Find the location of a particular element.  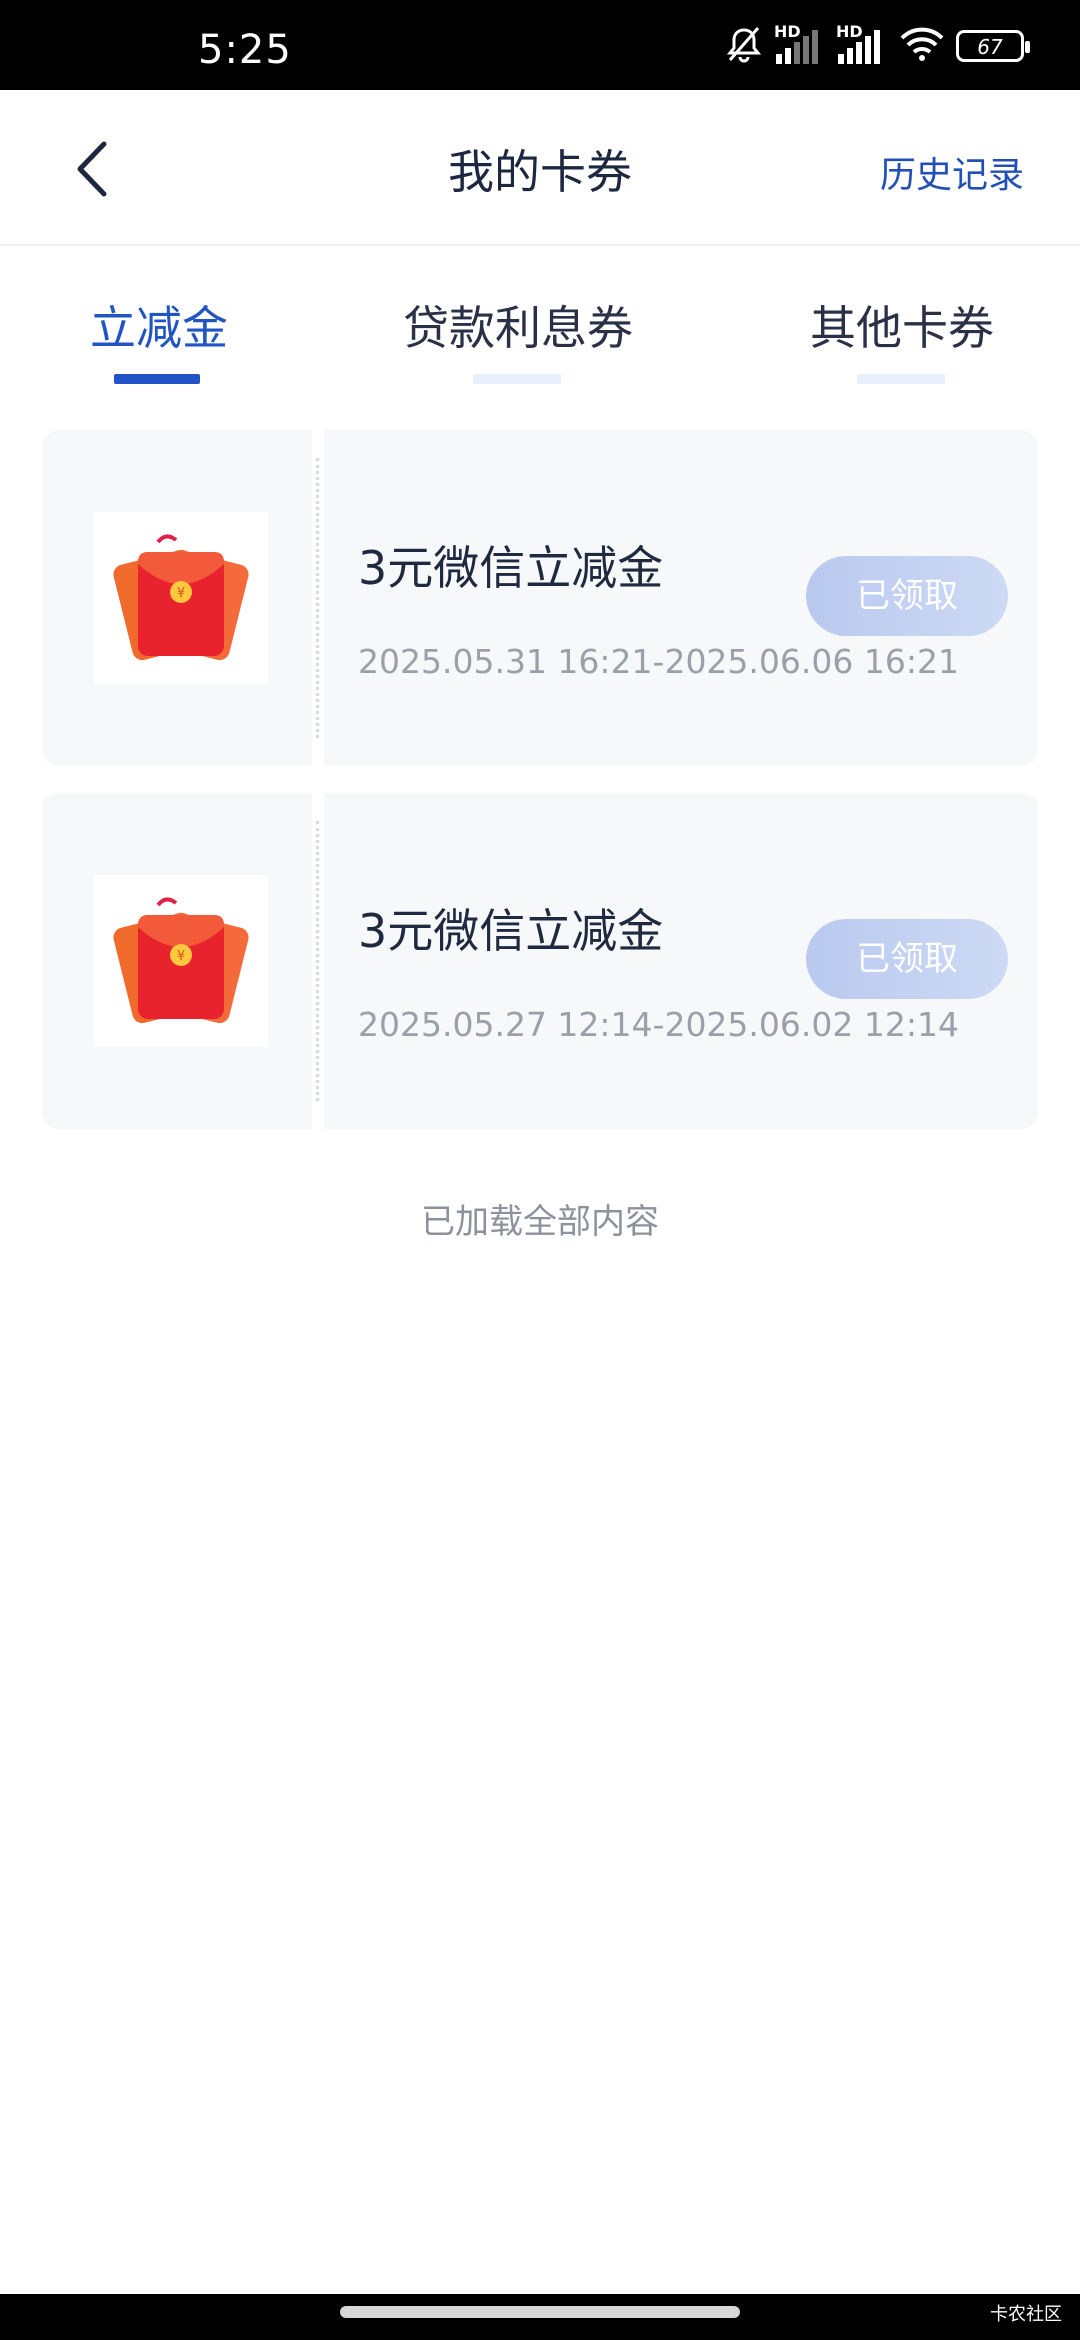

status-time: 5:25 is located at coordinates (245, 50).